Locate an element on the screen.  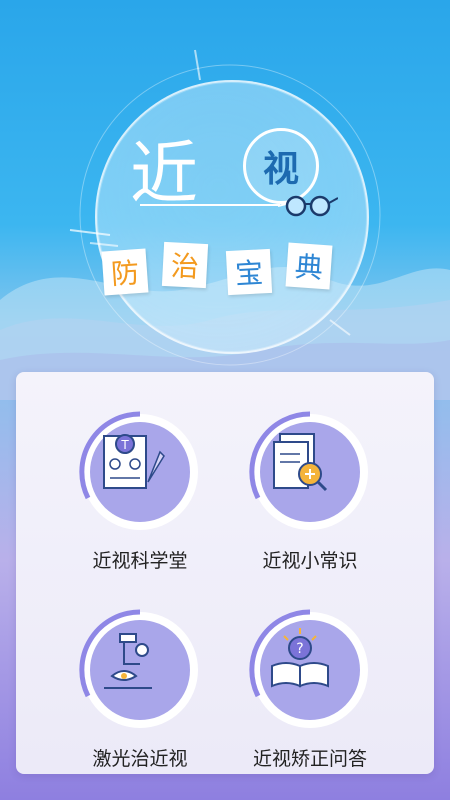
subtitle-char: 防 is located at coordinates (125, 273).